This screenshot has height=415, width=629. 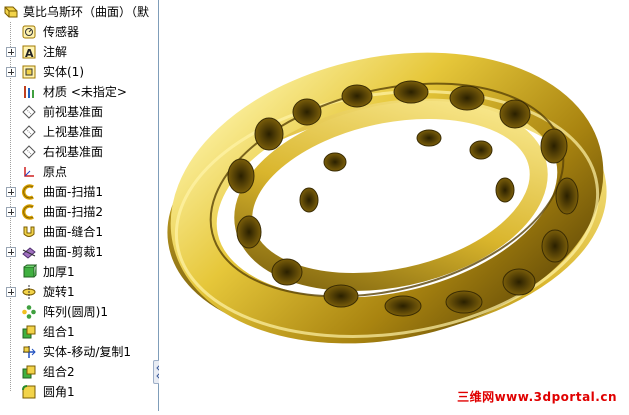 What do you see at coordinates (61, 32) in the screenshot?
I see `tree-item-label: 传感器` at bounding box center [61, 32].